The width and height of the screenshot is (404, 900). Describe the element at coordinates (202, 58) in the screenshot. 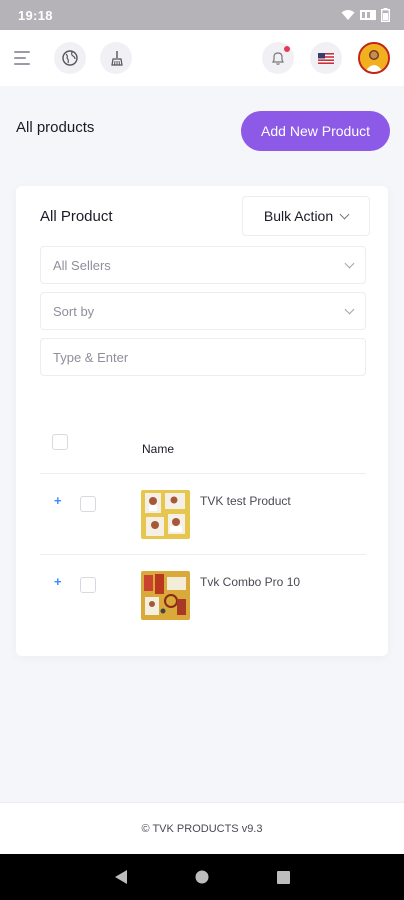

I see `app-header` at that location.